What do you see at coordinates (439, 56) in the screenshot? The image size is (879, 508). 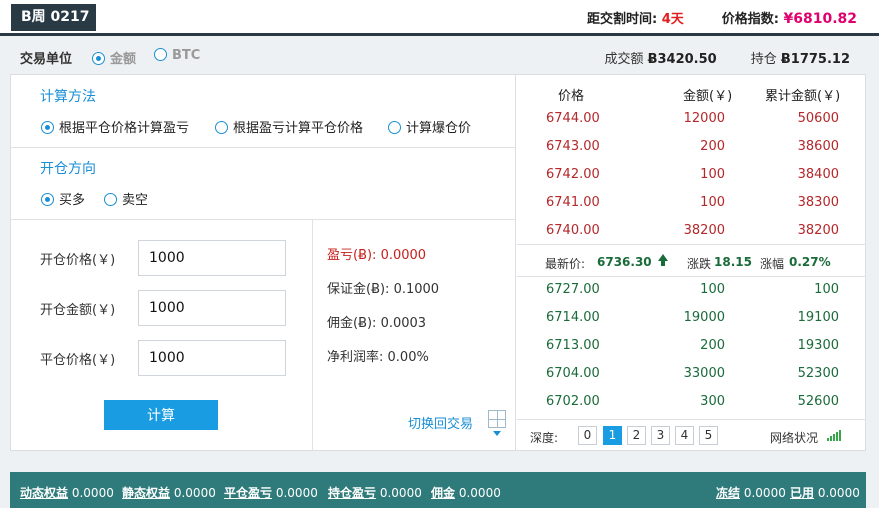 I see `sub-bar: 交易单位 金额 BTC 成交额 Ƀ3420.50 持仓 Ƀ1775.12` at bounding box center [439, 56].